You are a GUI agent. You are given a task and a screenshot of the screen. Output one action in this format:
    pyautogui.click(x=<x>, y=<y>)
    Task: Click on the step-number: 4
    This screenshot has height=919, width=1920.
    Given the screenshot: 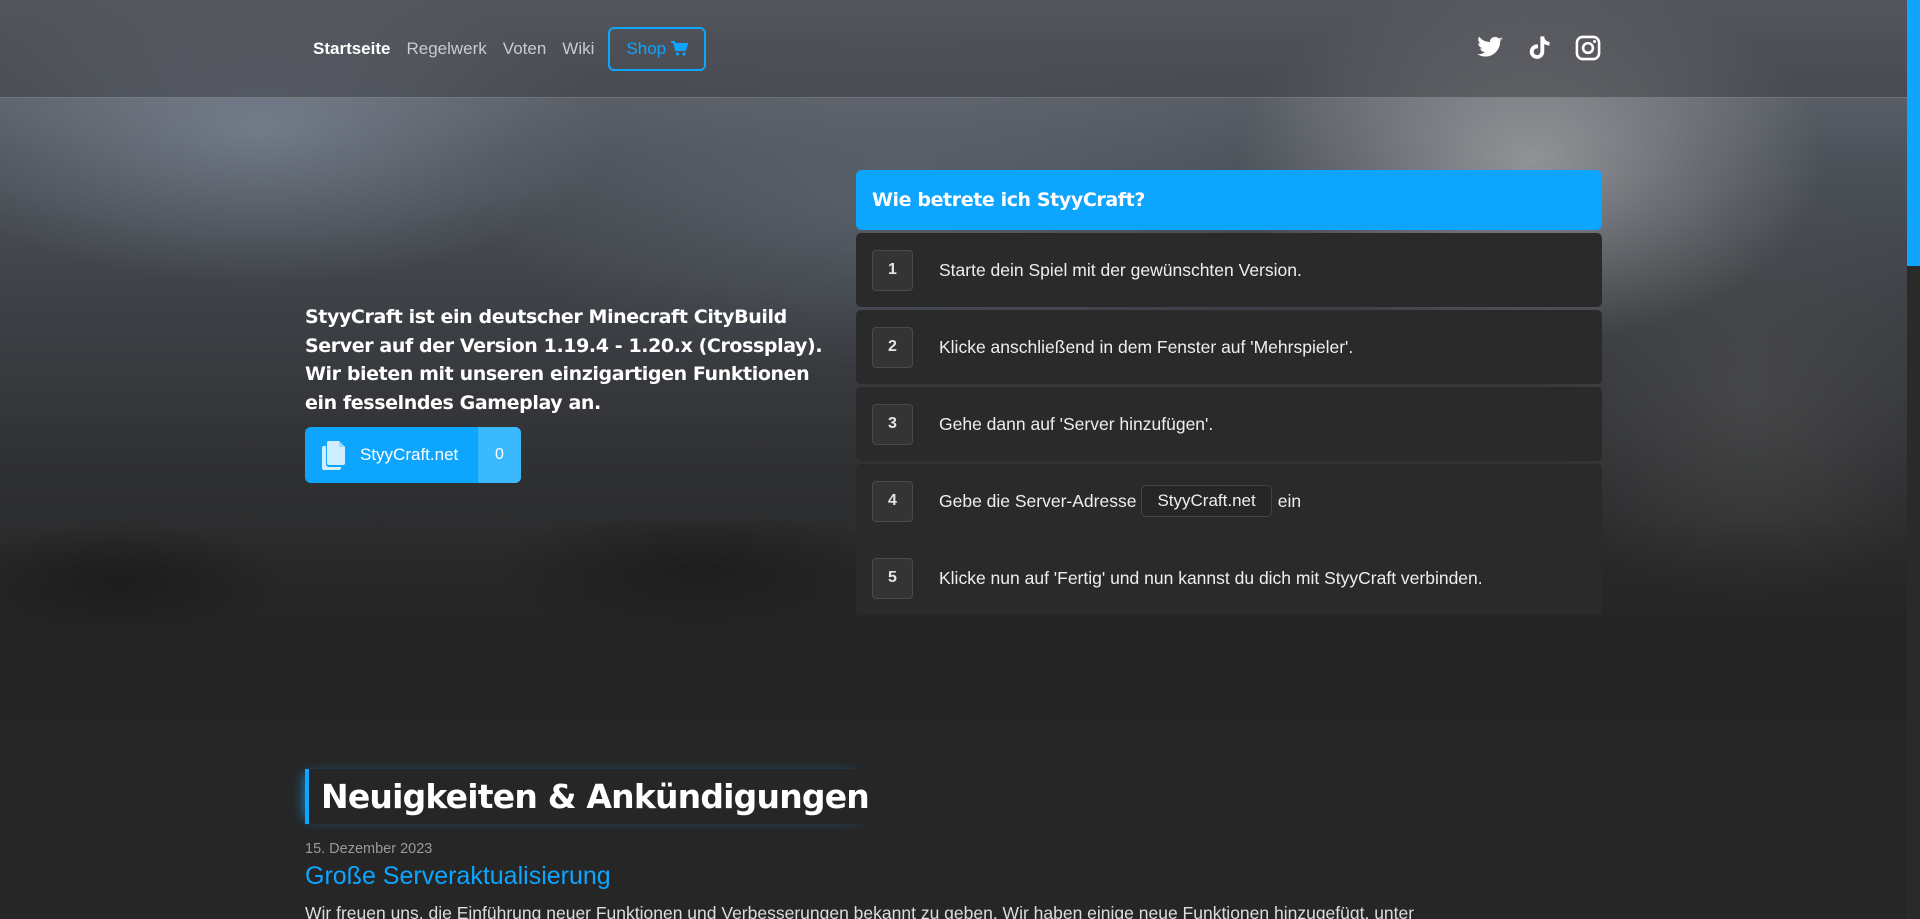 What is the action you would take?
    pyautogui.click(x=892, y=501)
    